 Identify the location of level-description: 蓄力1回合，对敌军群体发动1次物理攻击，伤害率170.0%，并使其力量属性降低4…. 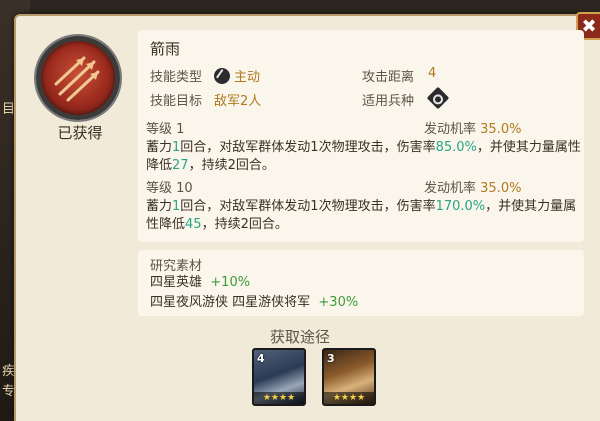
(361, 215).